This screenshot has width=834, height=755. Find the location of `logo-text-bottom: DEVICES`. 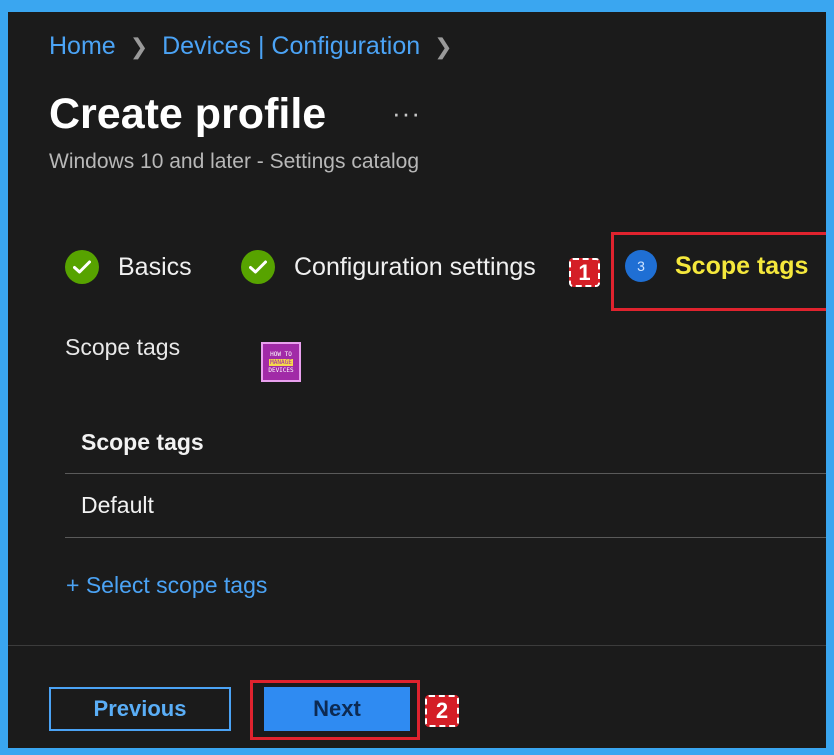

logo-text-bottom: DEVICES is located at coordinates (281, 370).